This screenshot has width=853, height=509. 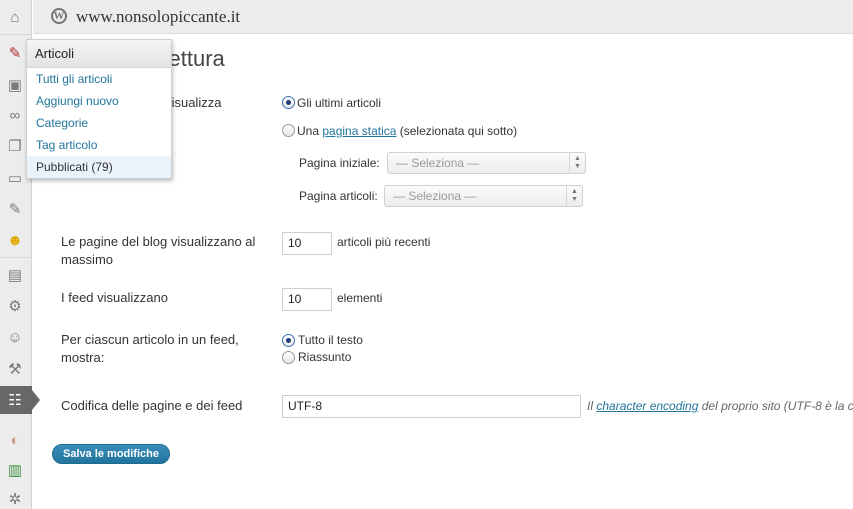 What do you see at coordinates (288, 357) in the screenshot?
I see `feed-summary-radio` at bounding box center [288, 357].